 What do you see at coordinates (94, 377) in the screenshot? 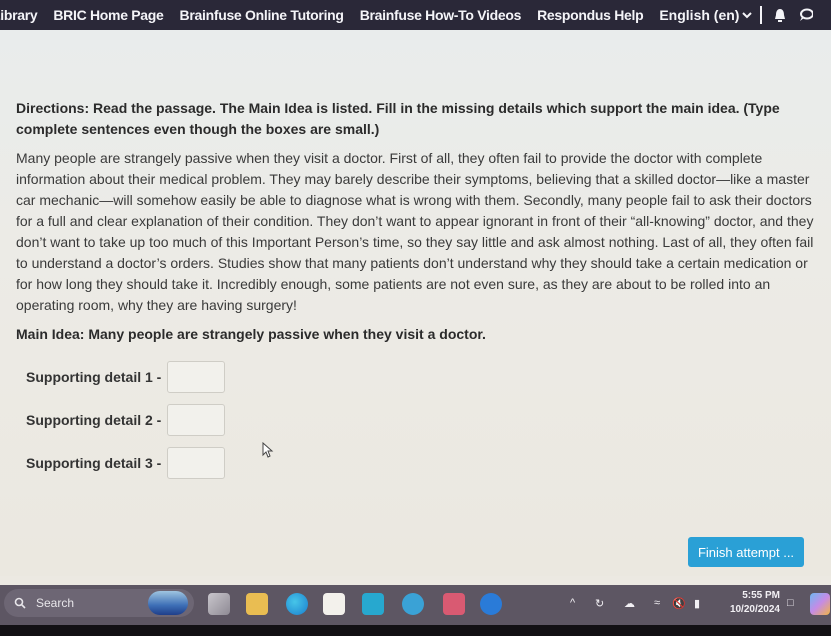
I see `detail-label: Supporting detail 1 -` at bounding box center [94, 377].